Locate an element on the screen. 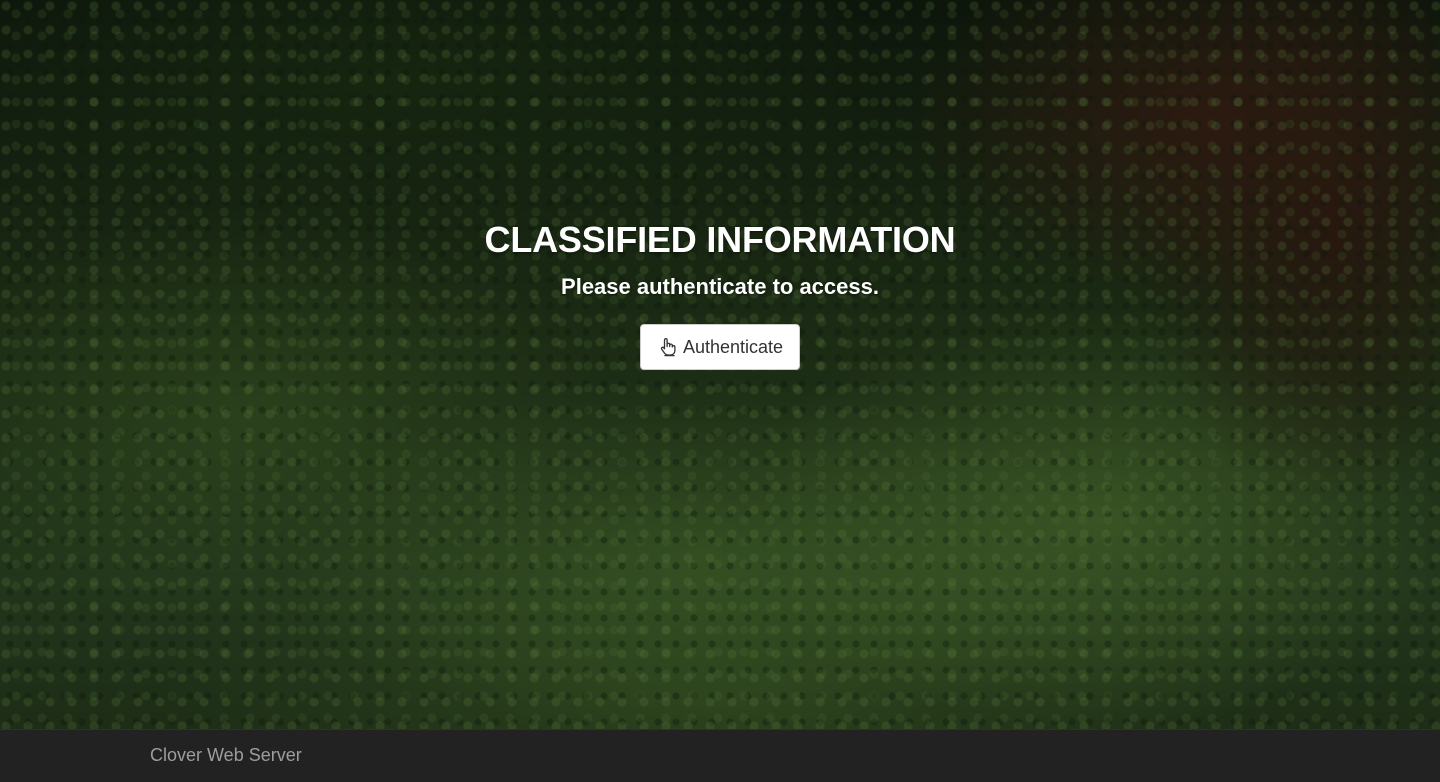 This screenshot has width=1440, height=782. authenticate-button: Authenticate is located at coordinates (720, 347).